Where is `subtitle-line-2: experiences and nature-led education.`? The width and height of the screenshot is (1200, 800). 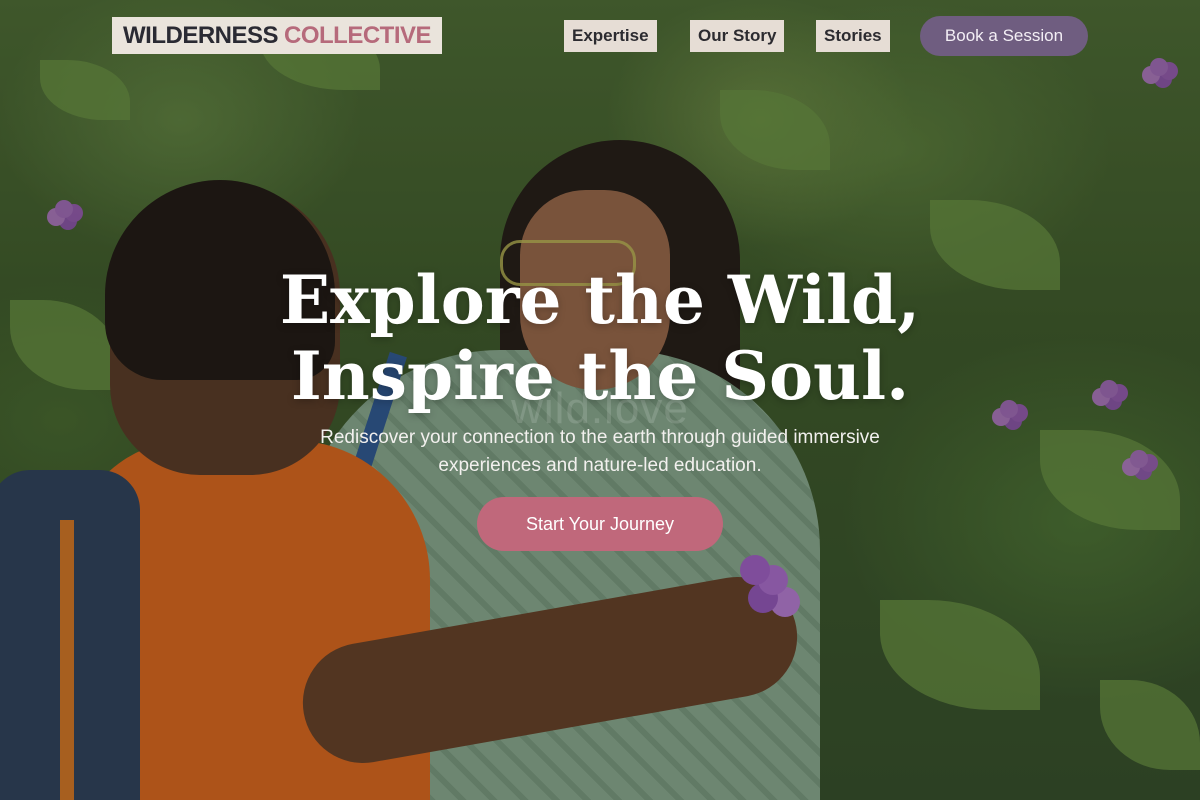 subtitle-line-2: experiences and nature-led education. is located at coordinates (600, 465).